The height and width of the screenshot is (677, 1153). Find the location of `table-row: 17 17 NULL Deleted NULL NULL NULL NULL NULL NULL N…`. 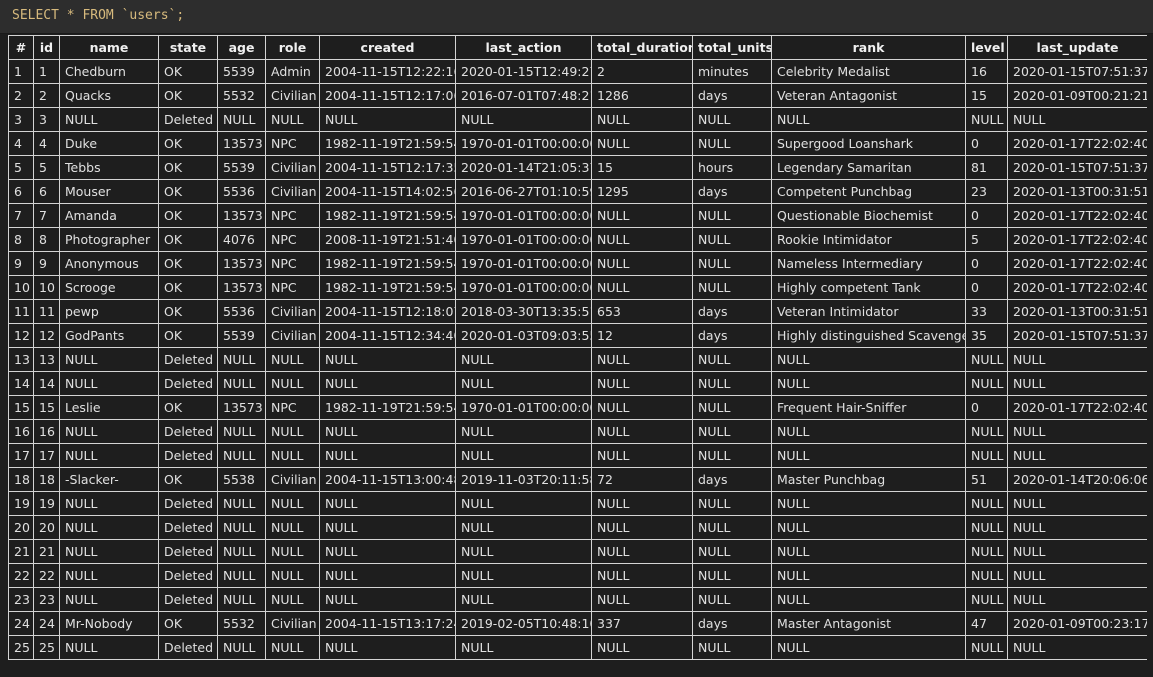

table-row: 17 17 NULL Deleted NULL NULL NULL NULL NULL NULL N… is located at coordinates (577, 455).